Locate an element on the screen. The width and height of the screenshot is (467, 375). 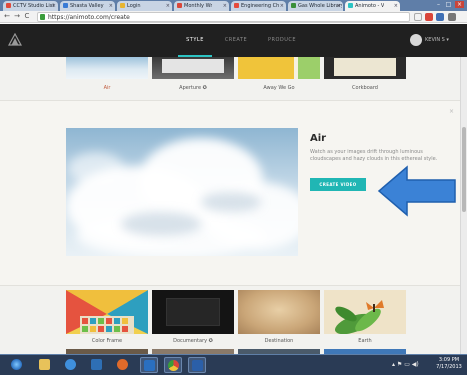
green-panel is located at coordinates (309, 68).